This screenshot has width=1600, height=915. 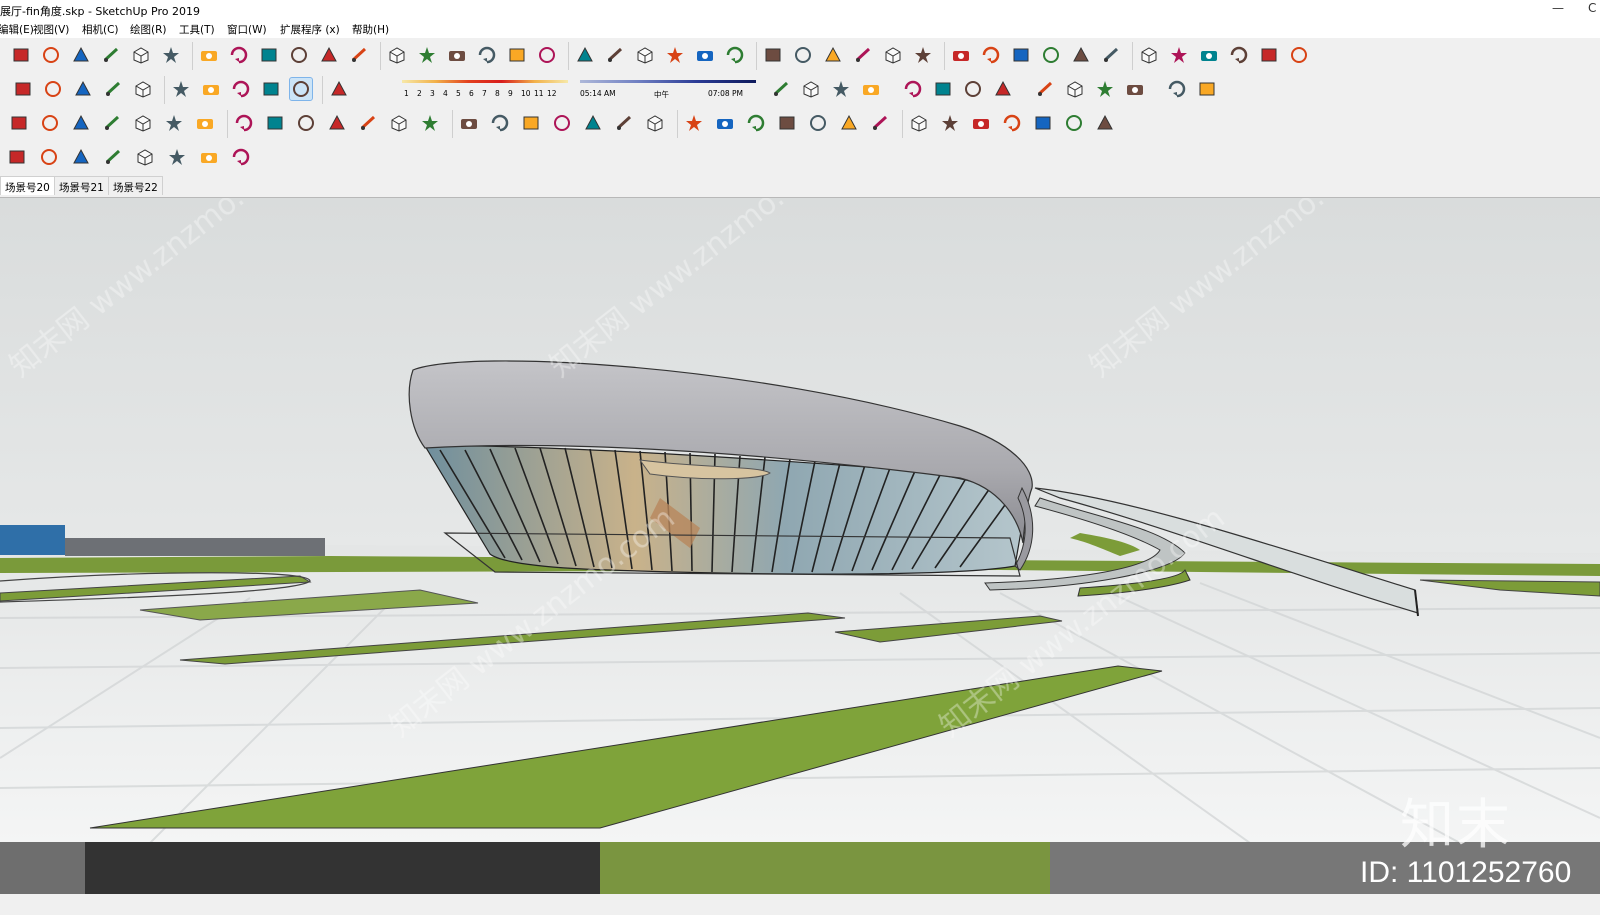 I want to click on axes-icon, so click(x=773, y=55).